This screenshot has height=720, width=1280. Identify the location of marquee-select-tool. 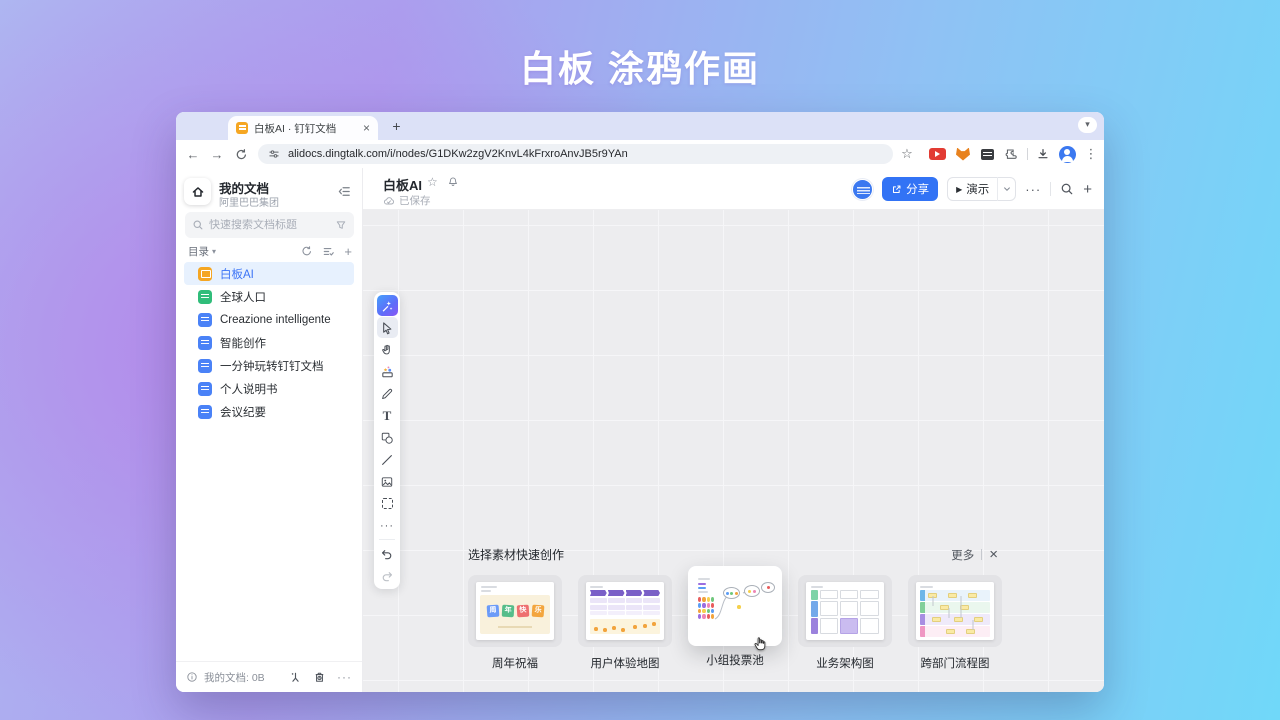
(387, 503).